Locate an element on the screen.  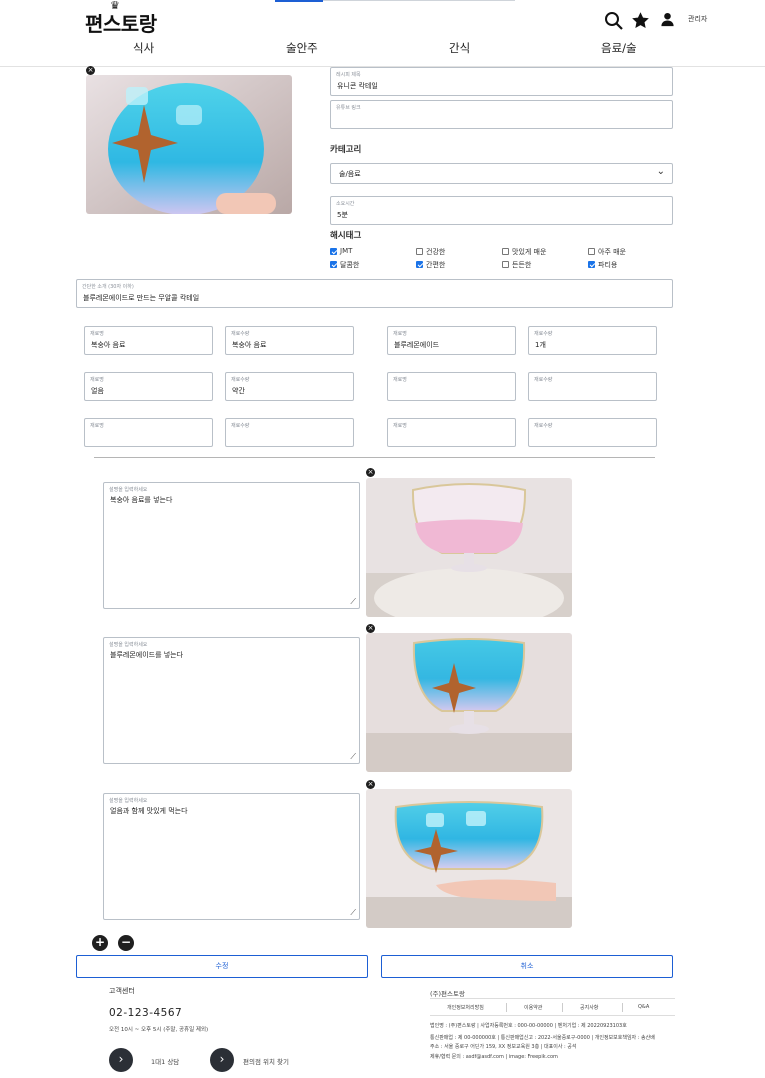
cancel-button: 취소 is located at coordinates (527, 966).